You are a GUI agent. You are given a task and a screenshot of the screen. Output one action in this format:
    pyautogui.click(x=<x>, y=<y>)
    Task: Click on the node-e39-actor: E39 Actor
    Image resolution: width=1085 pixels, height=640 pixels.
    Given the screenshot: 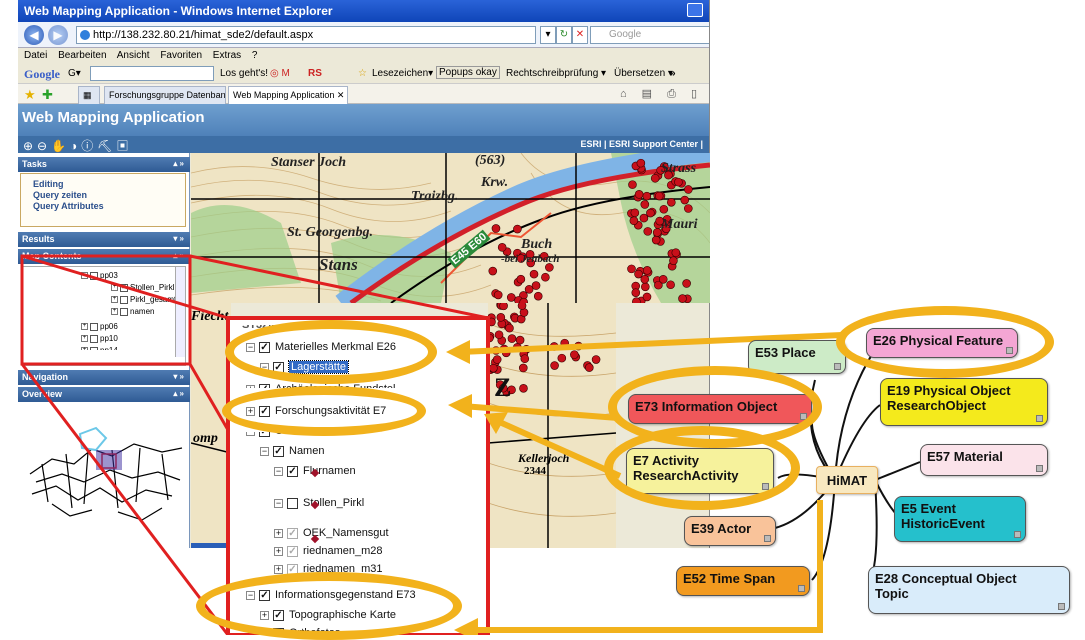 What is the action you would take?
    pyautogui.click(x=730, y=531)
    